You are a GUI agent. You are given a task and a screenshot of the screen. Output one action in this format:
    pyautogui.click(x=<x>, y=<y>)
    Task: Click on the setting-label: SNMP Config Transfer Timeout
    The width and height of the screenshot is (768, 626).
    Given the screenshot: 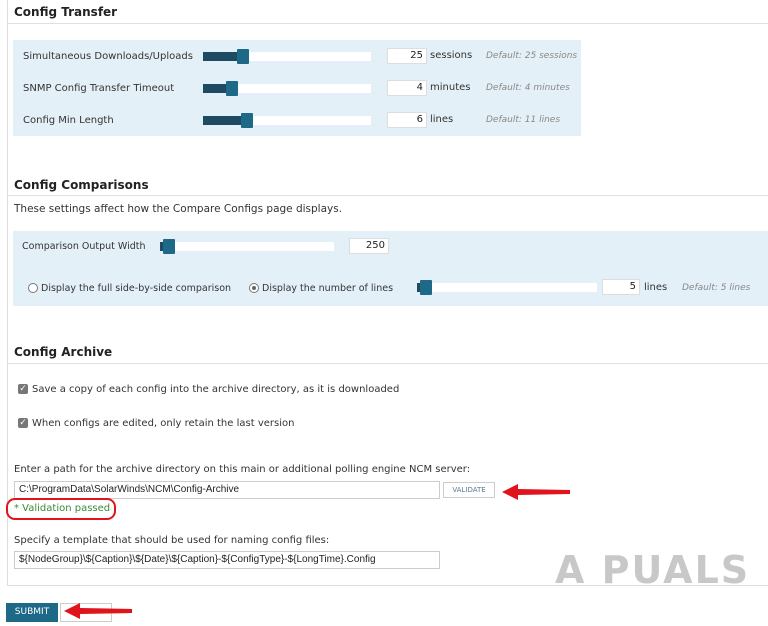 What is the action you would take?
    pyautogui.click(x=99, y=88)
    